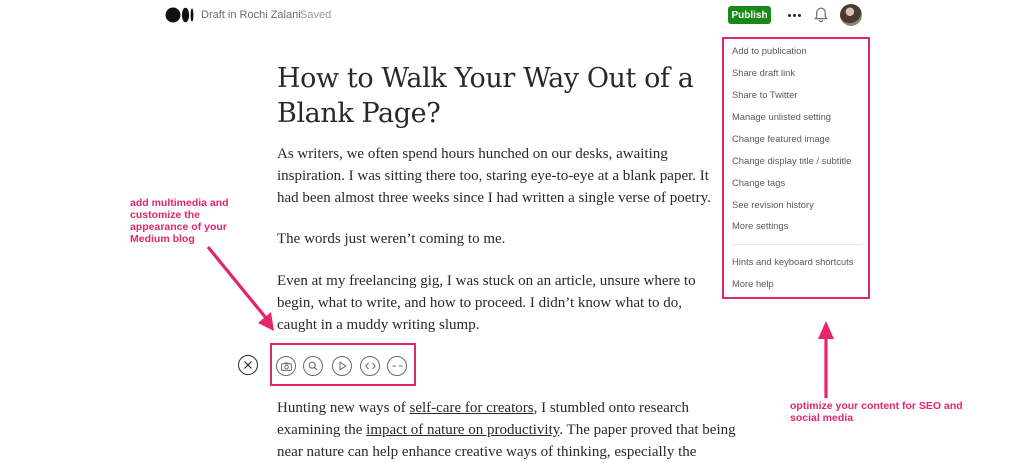  I want to click on arrow-to-embed-toolbar, so click(237, 282).